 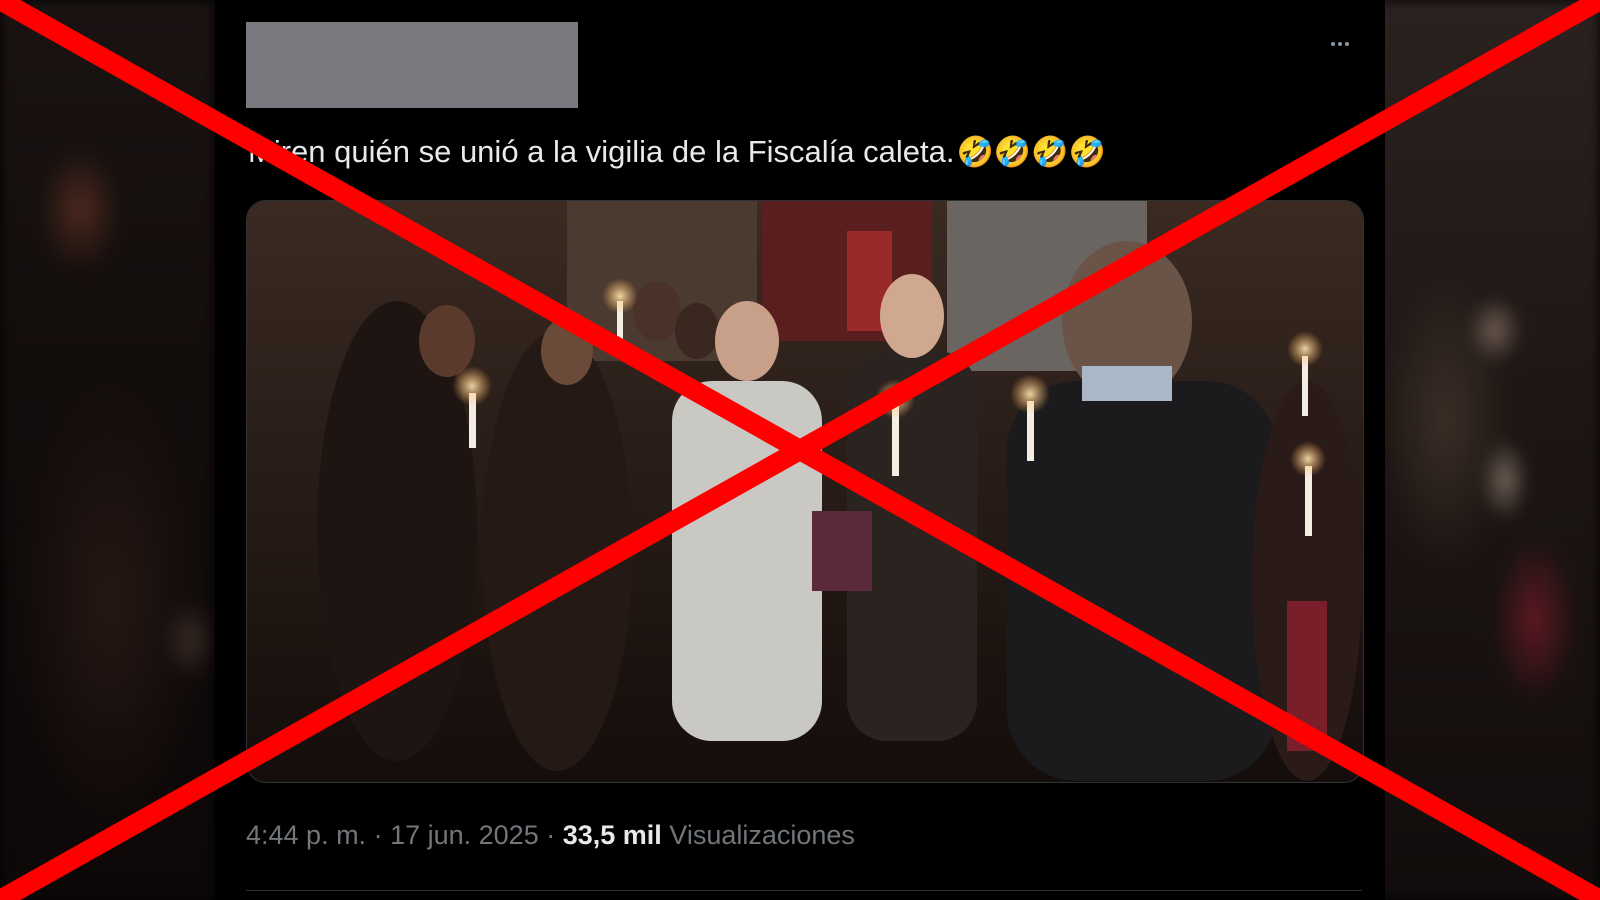 What do you see at coordinates (412, 65) in the screenshot?
I see `redacted-author-block` at bounding box center [412, 65].